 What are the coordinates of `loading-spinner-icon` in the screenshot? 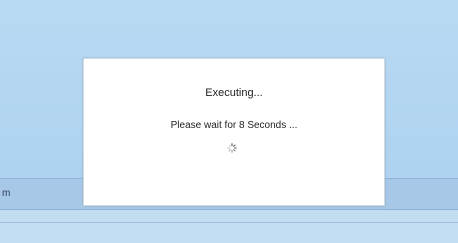 It's located at (232, 148).